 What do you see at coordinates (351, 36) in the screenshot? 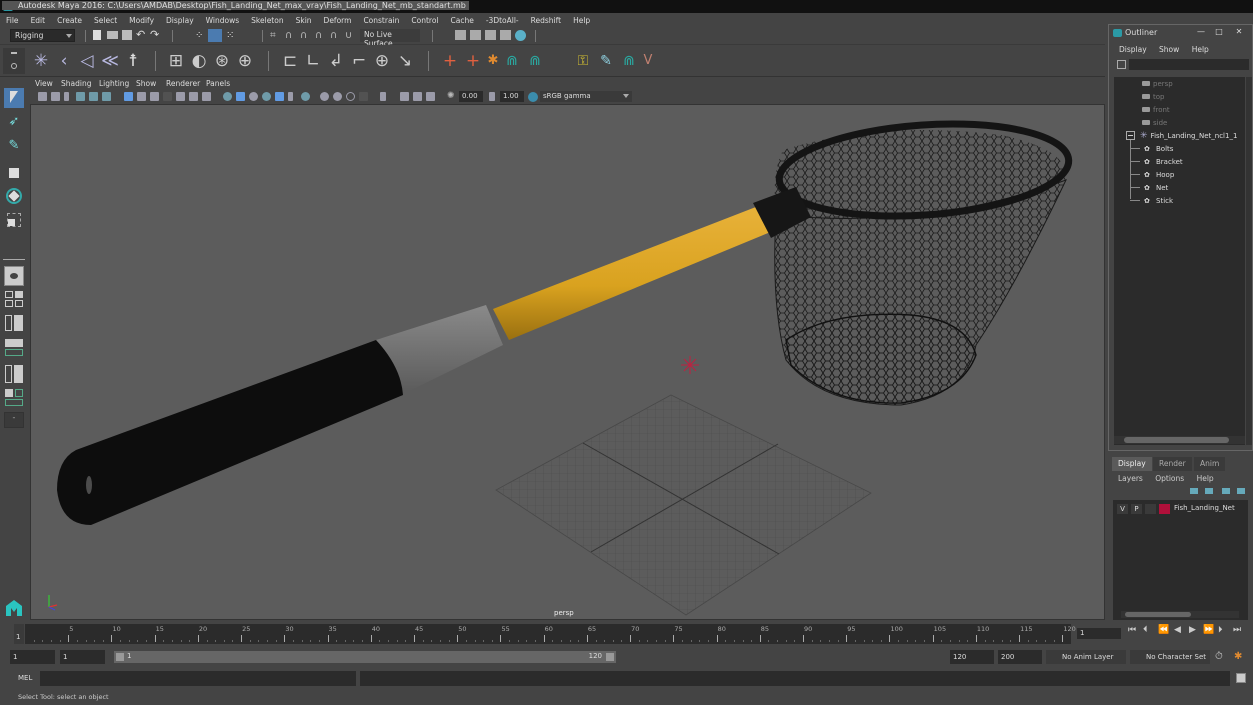
I see `live-surface-icon: ∪` at bounding box center [351, 36].